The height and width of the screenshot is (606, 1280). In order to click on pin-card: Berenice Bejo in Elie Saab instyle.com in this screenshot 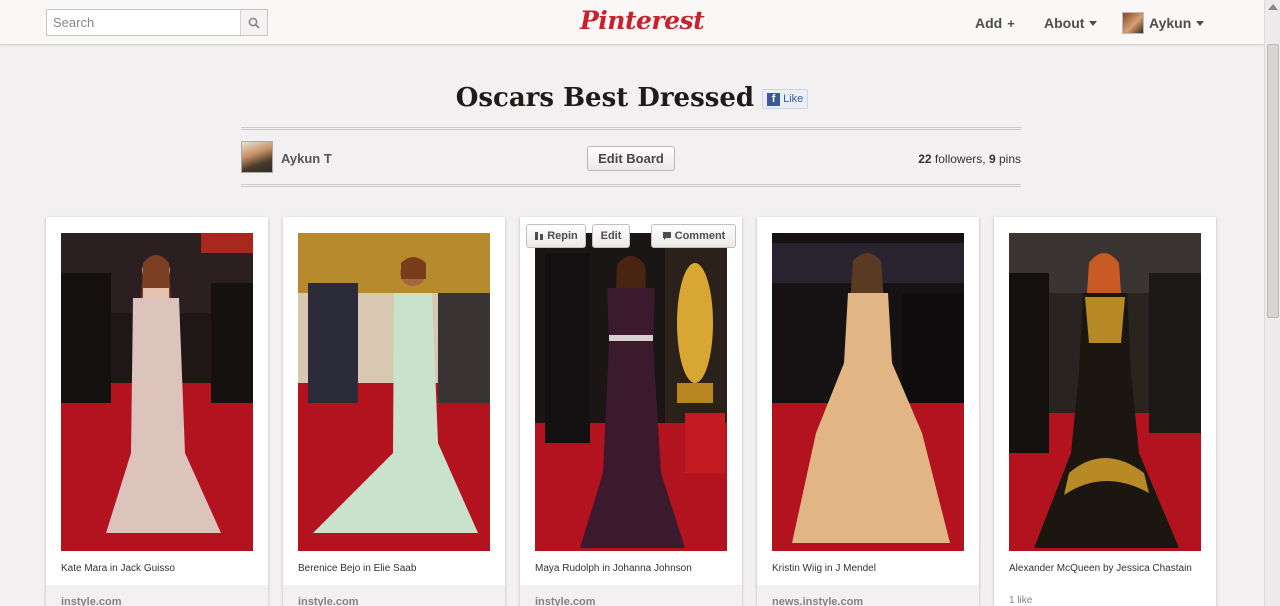, I will do `click(394, 411)`.